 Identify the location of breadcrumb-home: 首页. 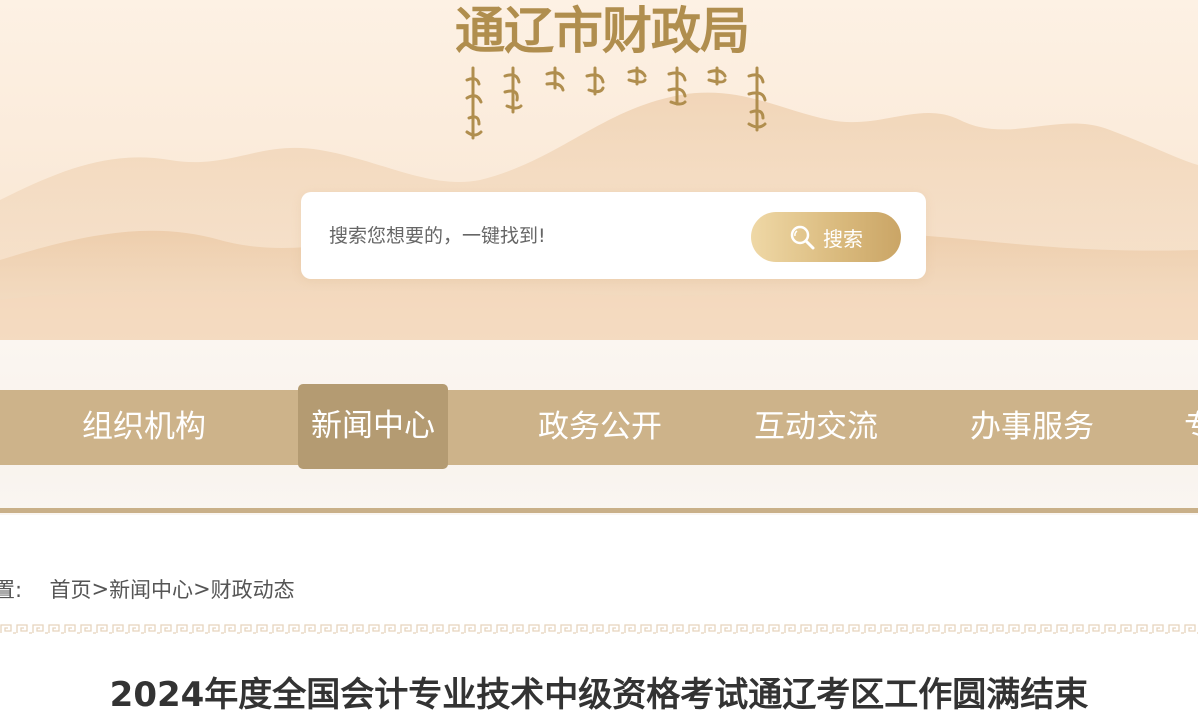
(70, 590).